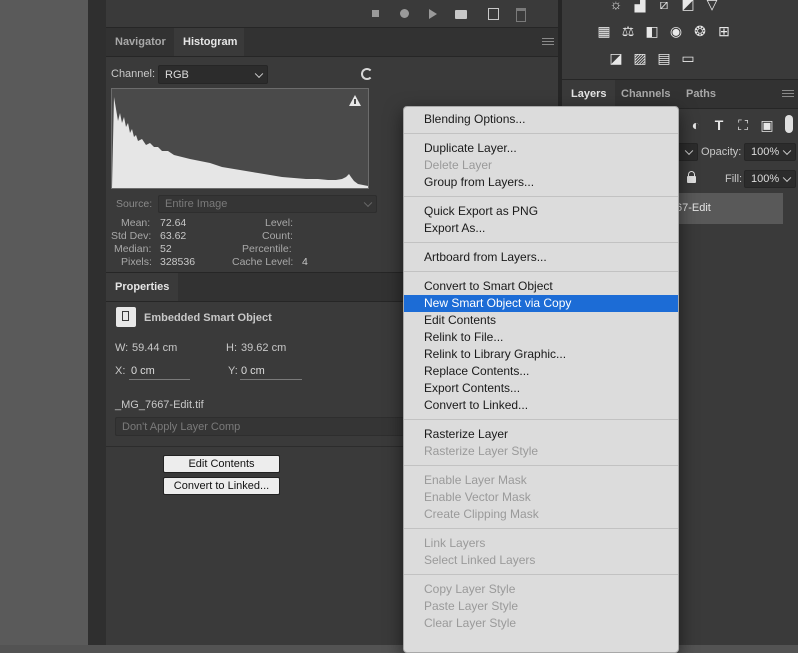 The image size is (798, 653). I want to click on menu-item-edit-contents: Edit Contents, so click(541, 320).